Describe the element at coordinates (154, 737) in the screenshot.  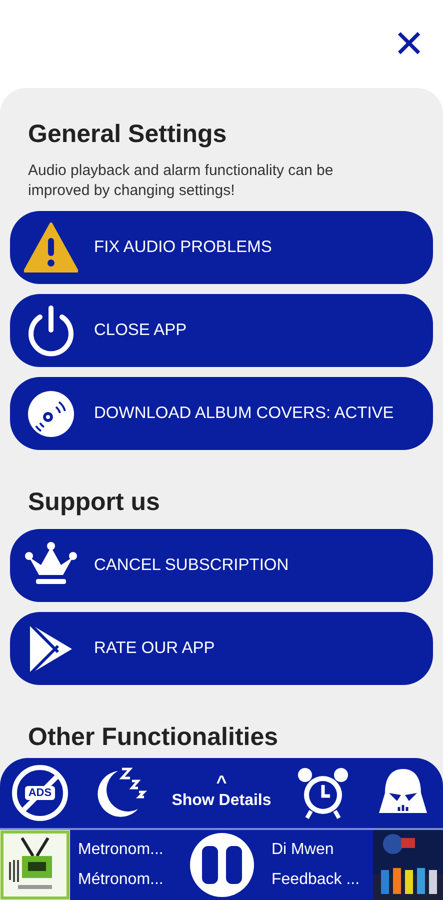
I see `section-title: Other Functionalities` at that location.